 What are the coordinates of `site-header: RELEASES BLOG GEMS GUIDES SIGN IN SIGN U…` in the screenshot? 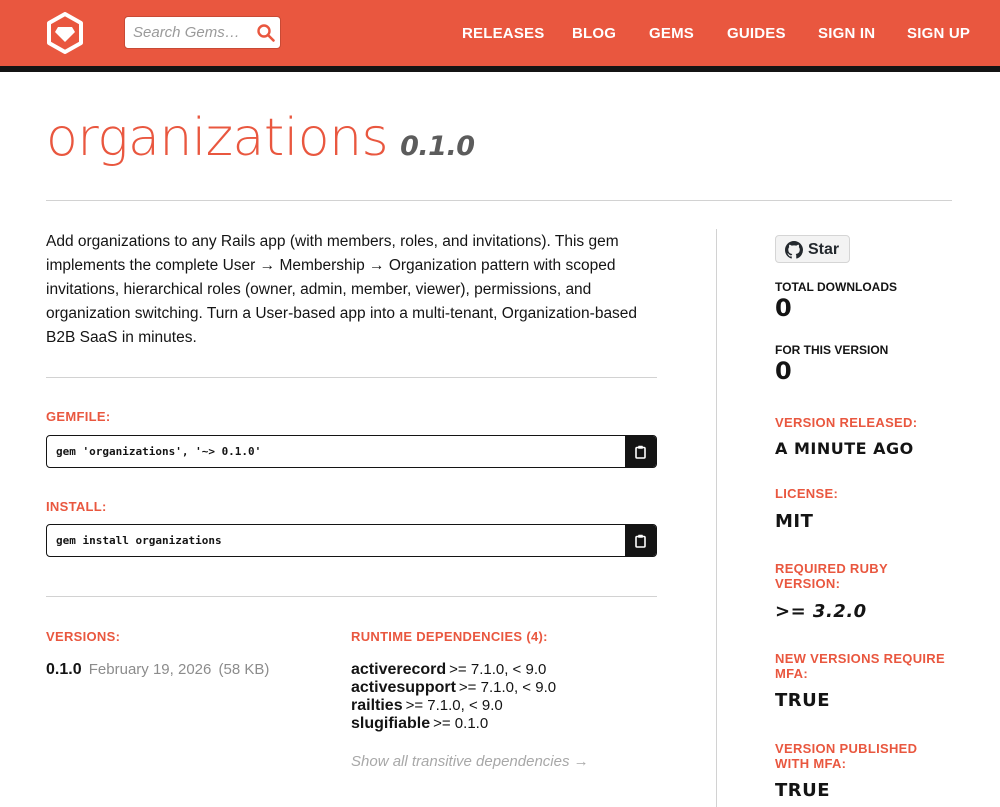 It's located at (500, 33).